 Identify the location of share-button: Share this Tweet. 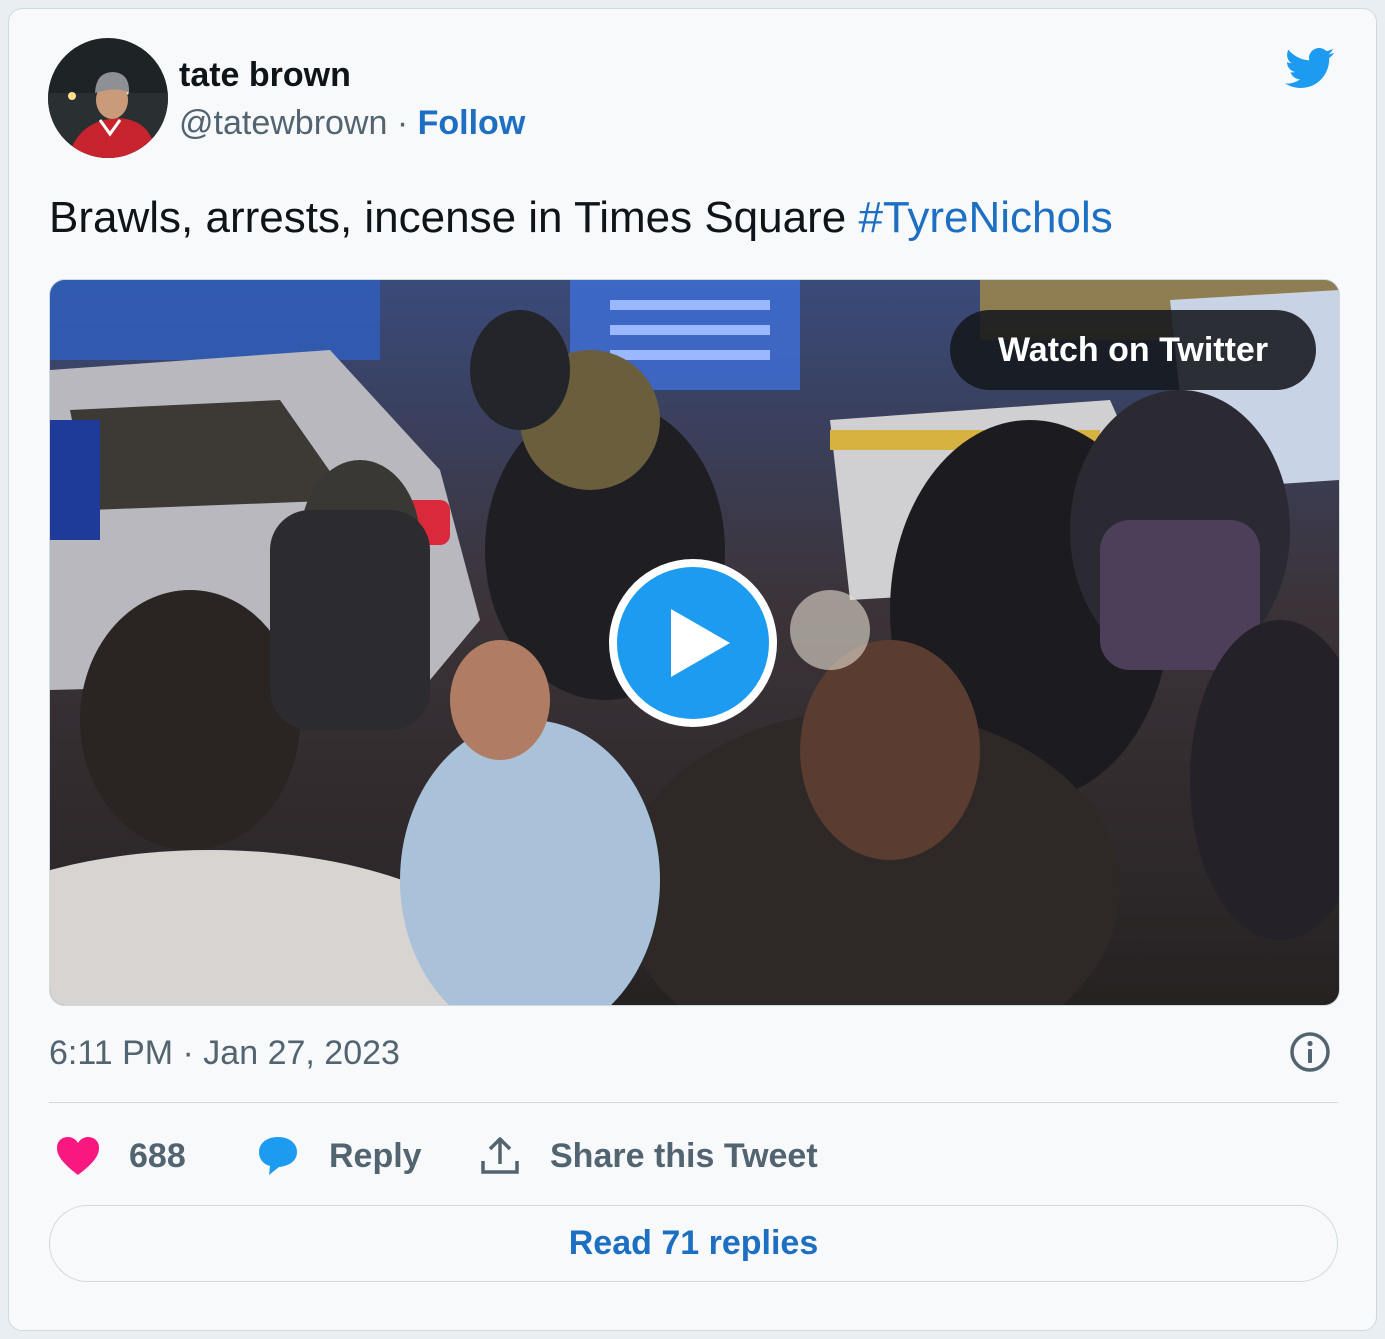
(648, 1156).